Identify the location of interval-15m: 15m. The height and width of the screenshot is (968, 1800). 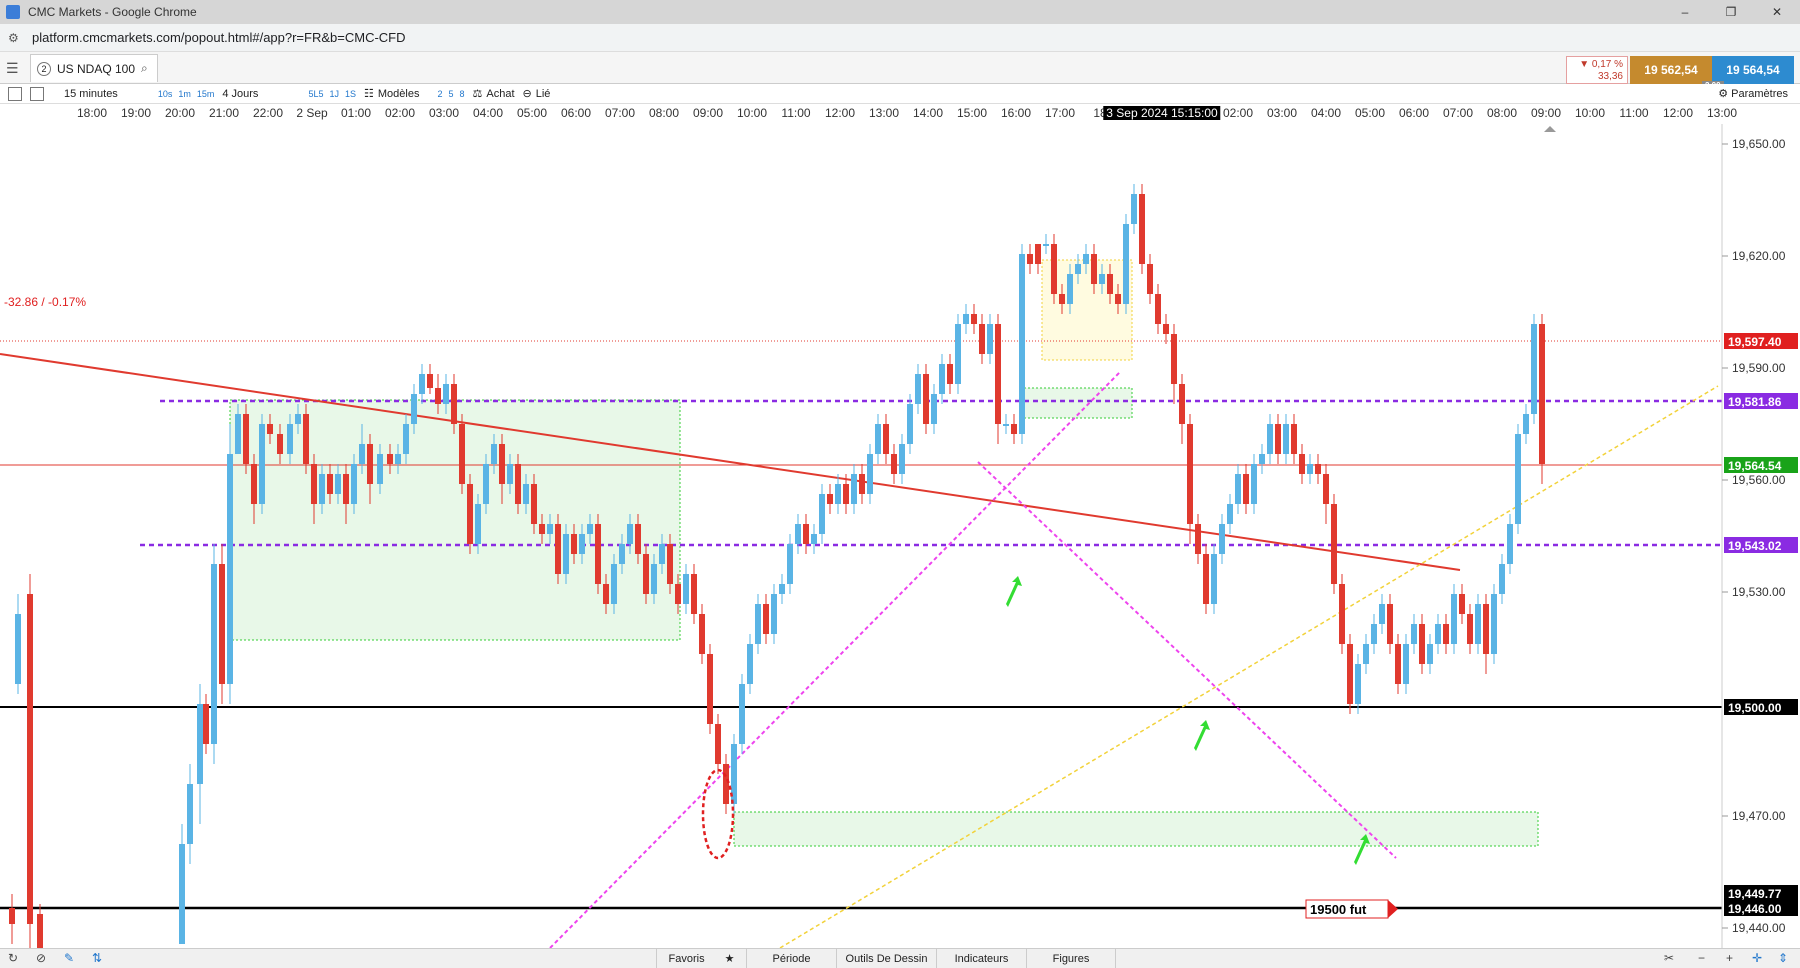
(206, 94).